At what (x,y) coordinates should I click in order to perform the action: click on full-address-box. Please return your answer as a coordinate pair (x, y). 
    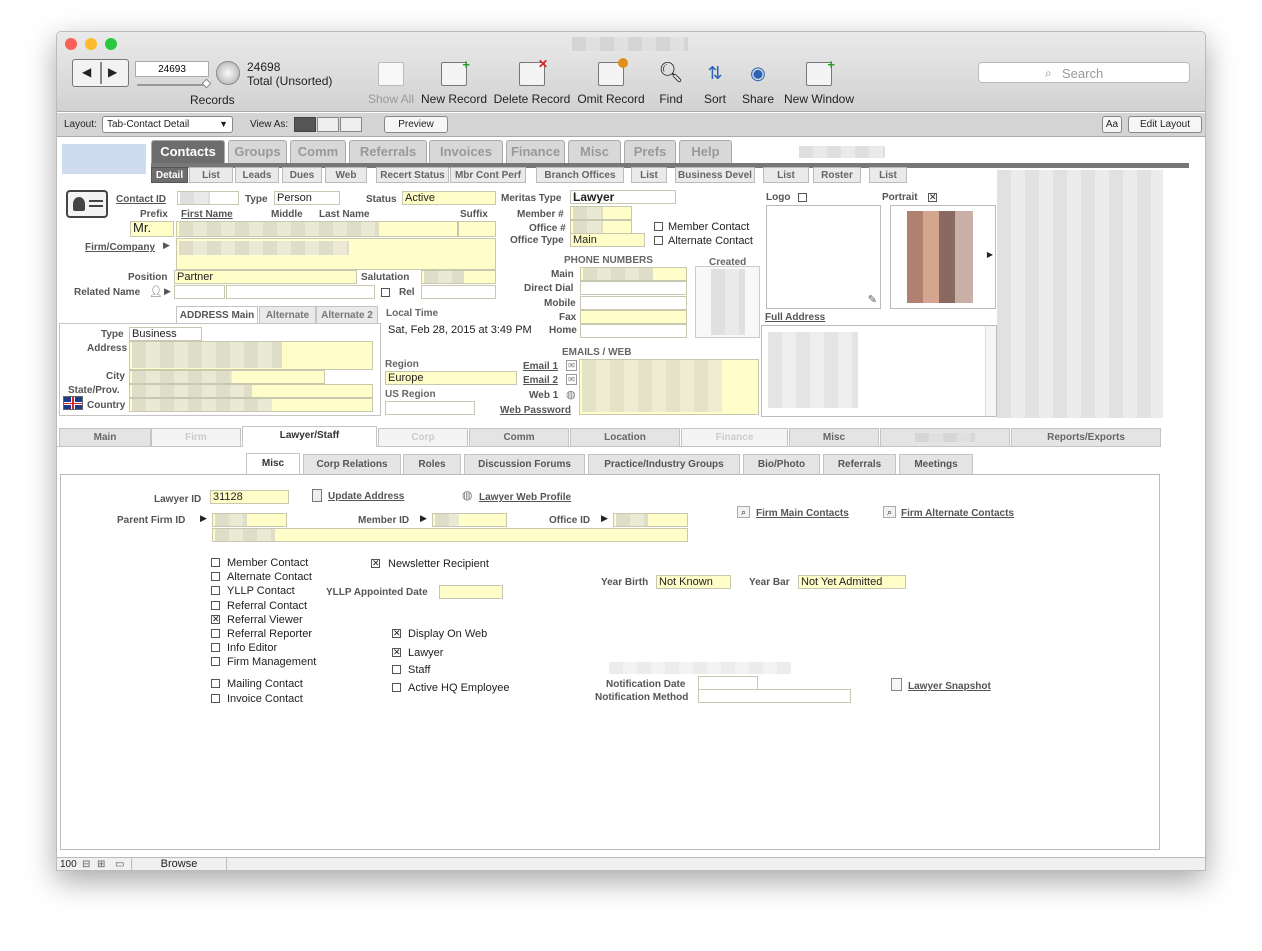
    Looking at the image, I should click on (879, 371).